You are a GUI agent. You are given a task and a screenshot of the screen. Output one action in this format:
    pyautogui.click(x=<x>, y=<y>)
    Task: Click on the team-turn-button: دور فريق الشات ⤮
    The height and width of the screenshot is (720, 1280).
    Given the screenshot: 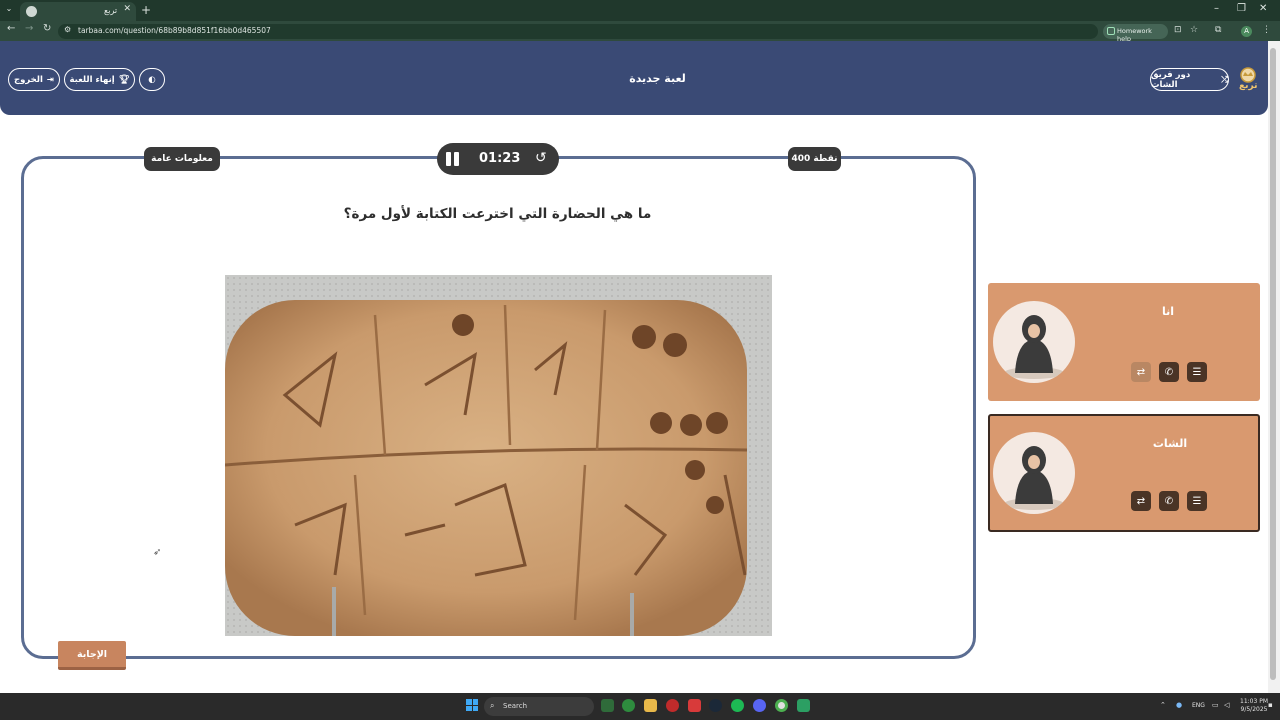 What is the action you would take?
    pyautogui.click(x=1189, y=79)
    